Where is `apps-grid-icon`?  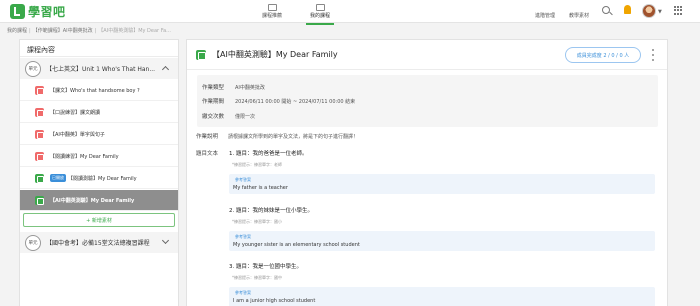 apps-grid-icon is located at coordinates (678, 10).